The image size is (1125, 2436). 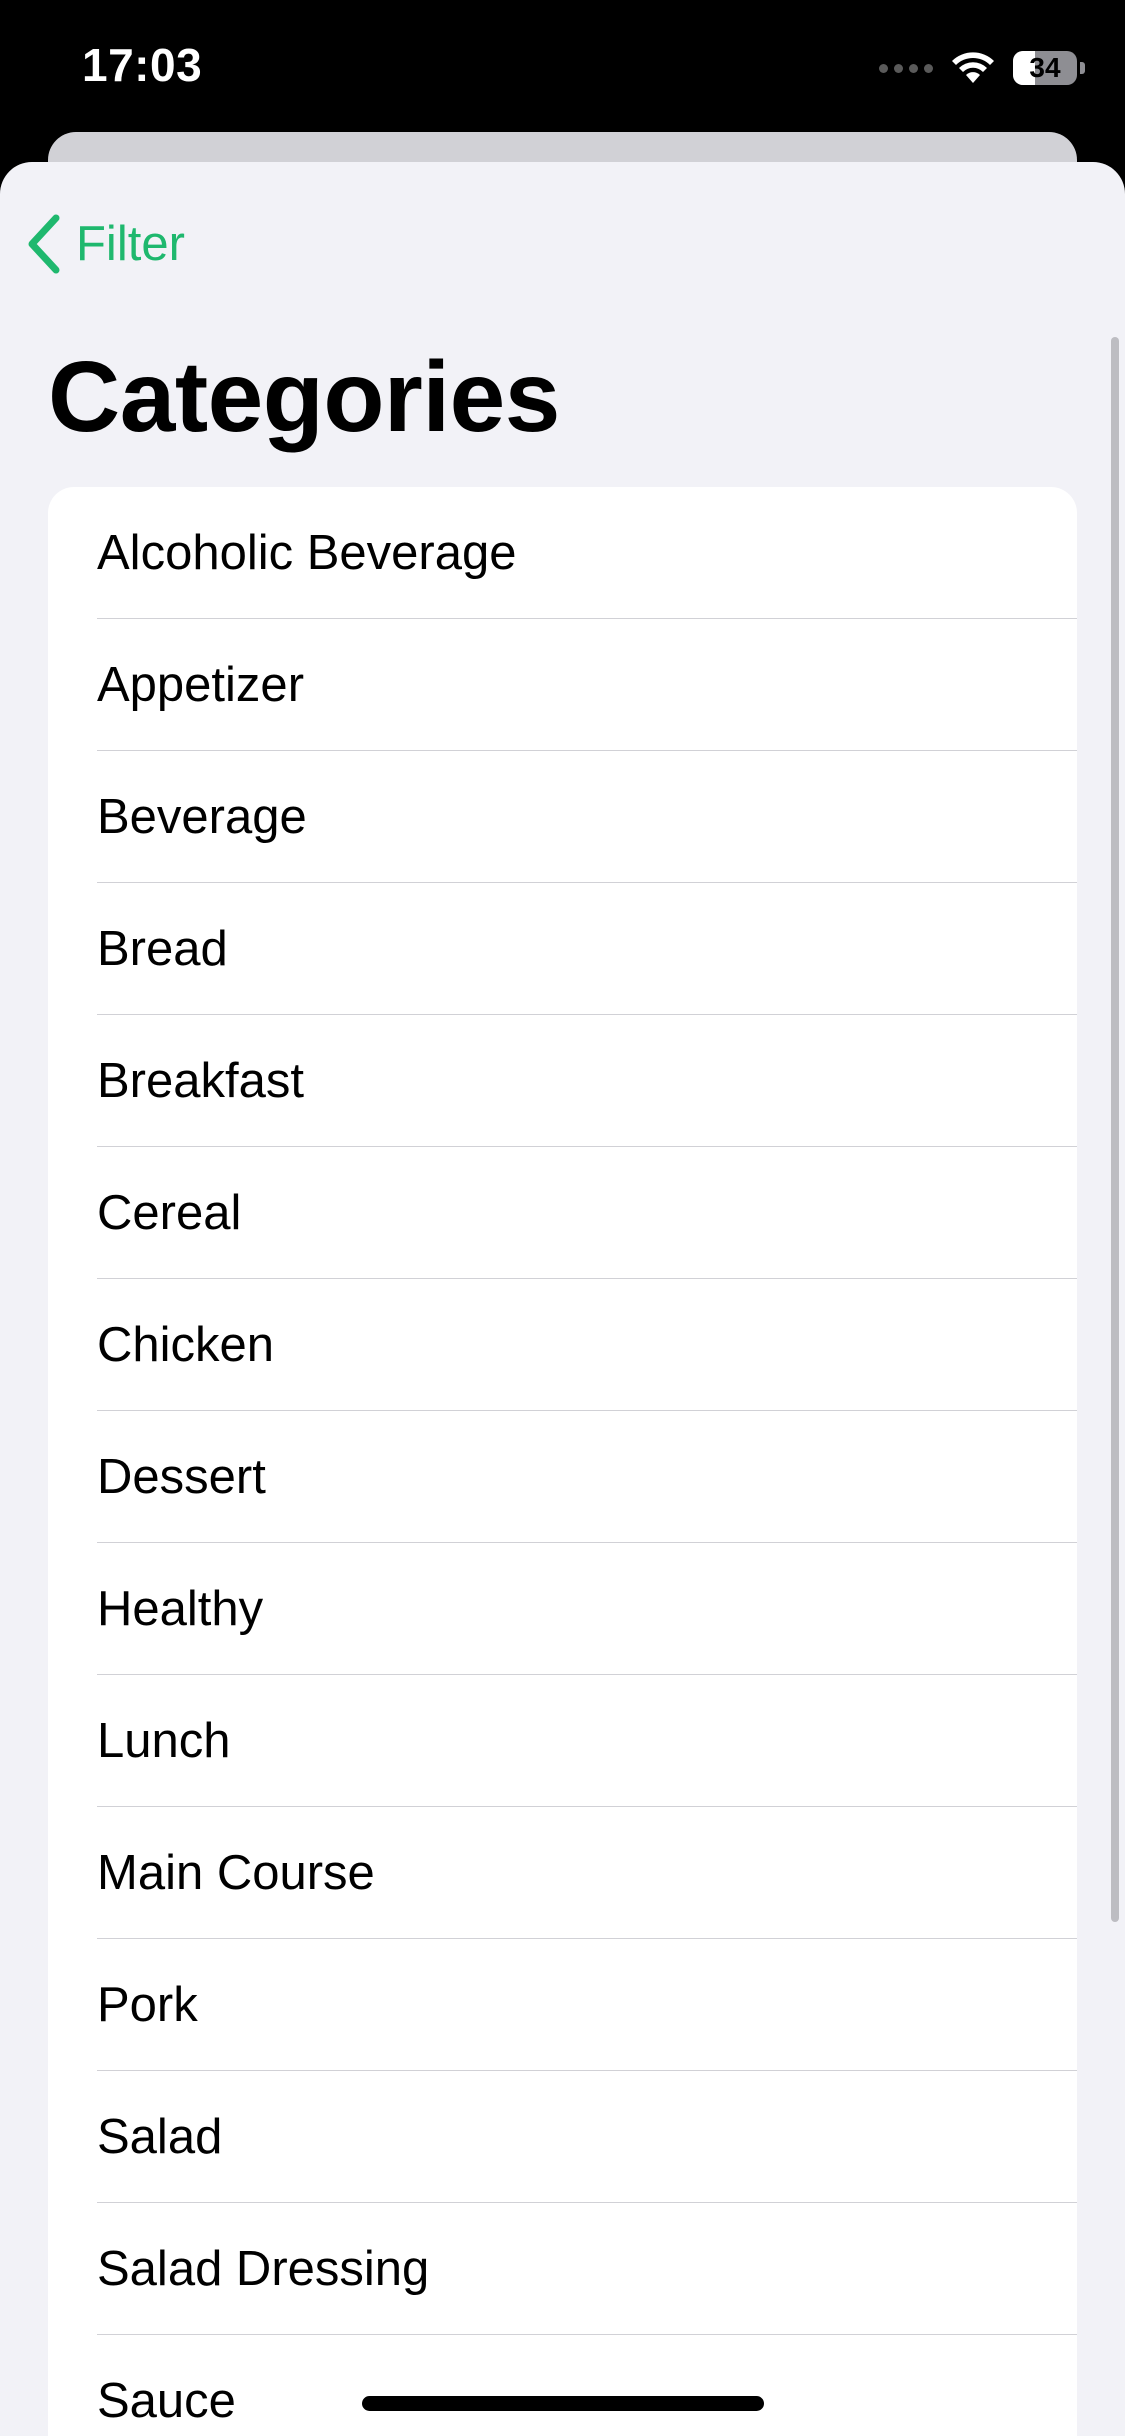 What do you see at coordinates (562, 685) in the screenshot?
I see `category-item: Appetizer` at bounding box center [562, 685].